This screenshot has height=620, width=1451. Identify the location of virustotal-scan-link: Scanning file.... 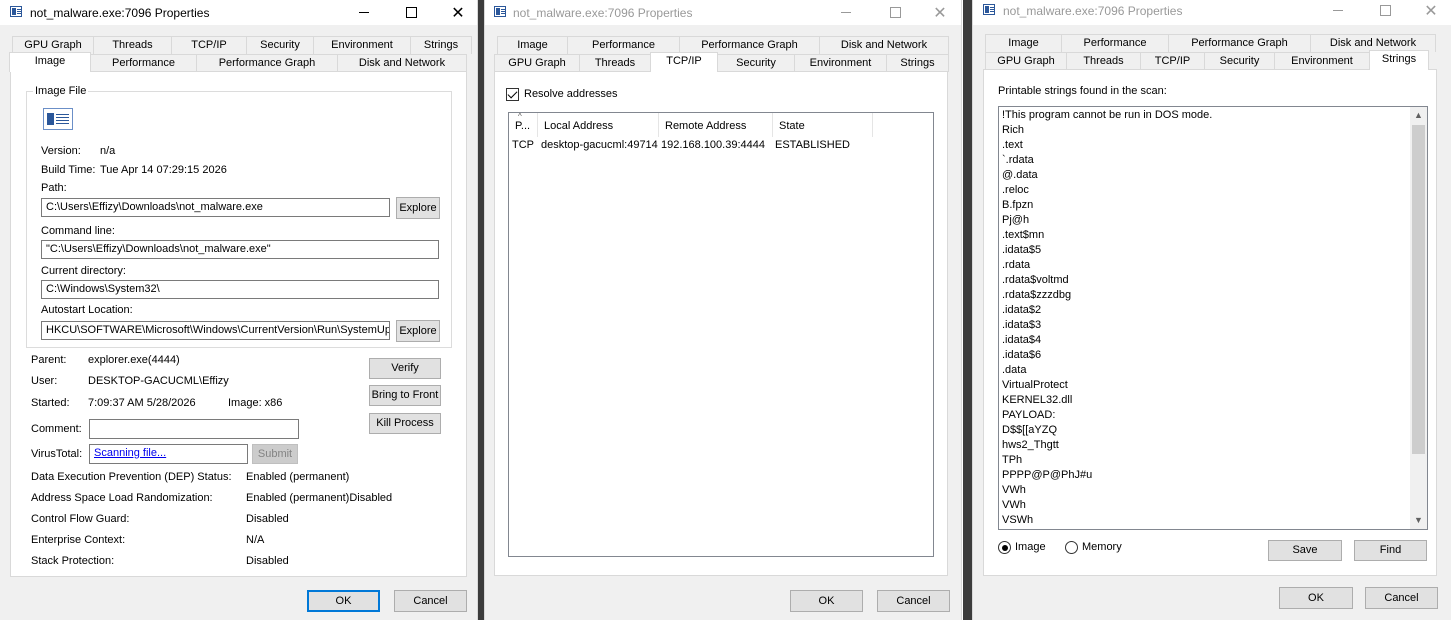
(130, 453).